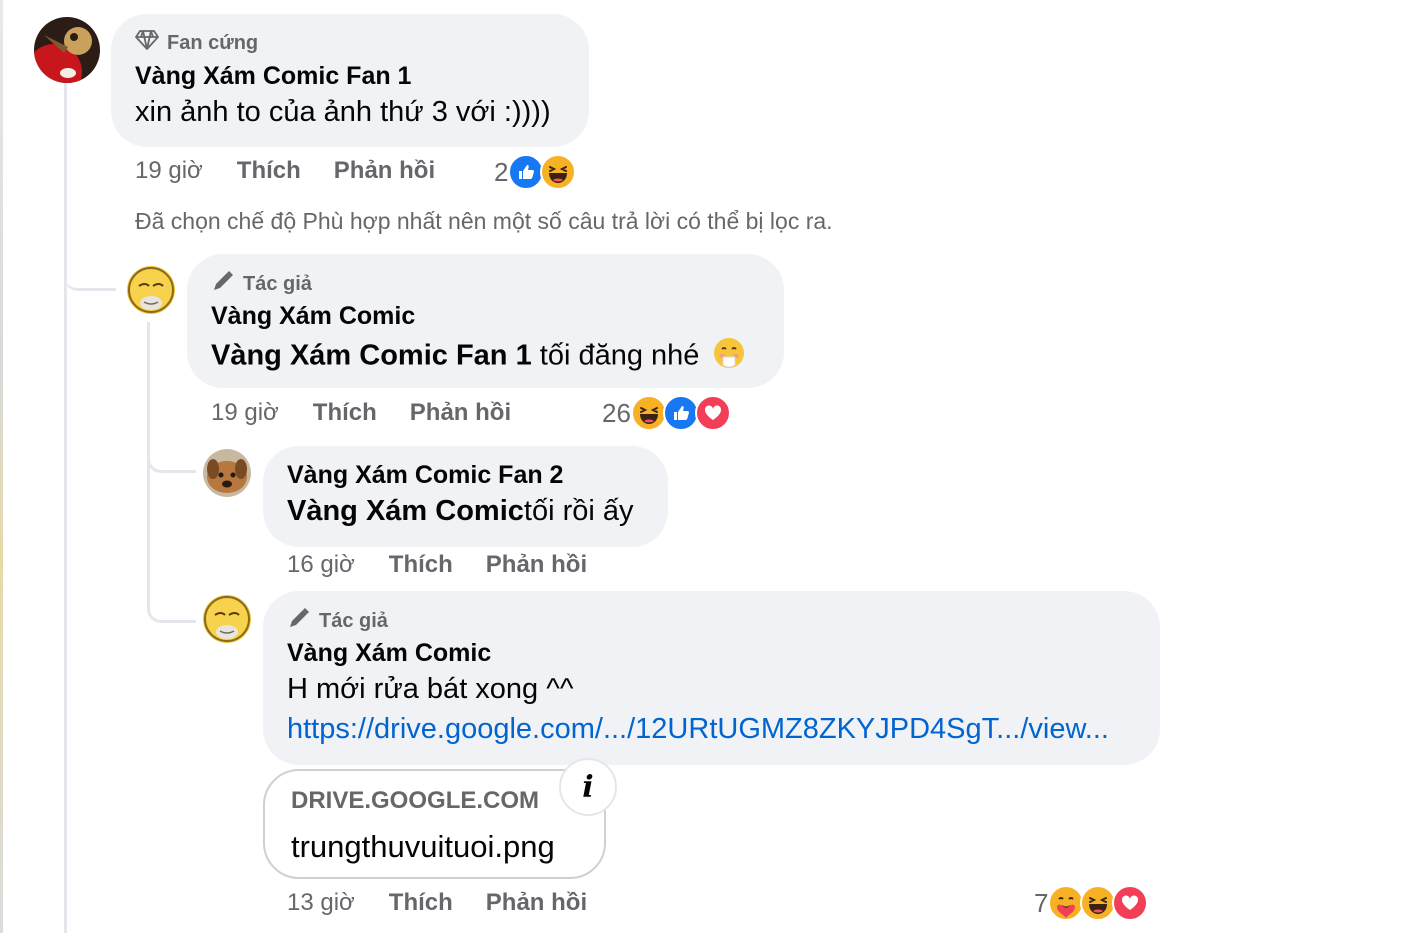 This screenshot has width=1403, height=933. I want to click on comment-body: tối rồi ấy, so click(578, 511).